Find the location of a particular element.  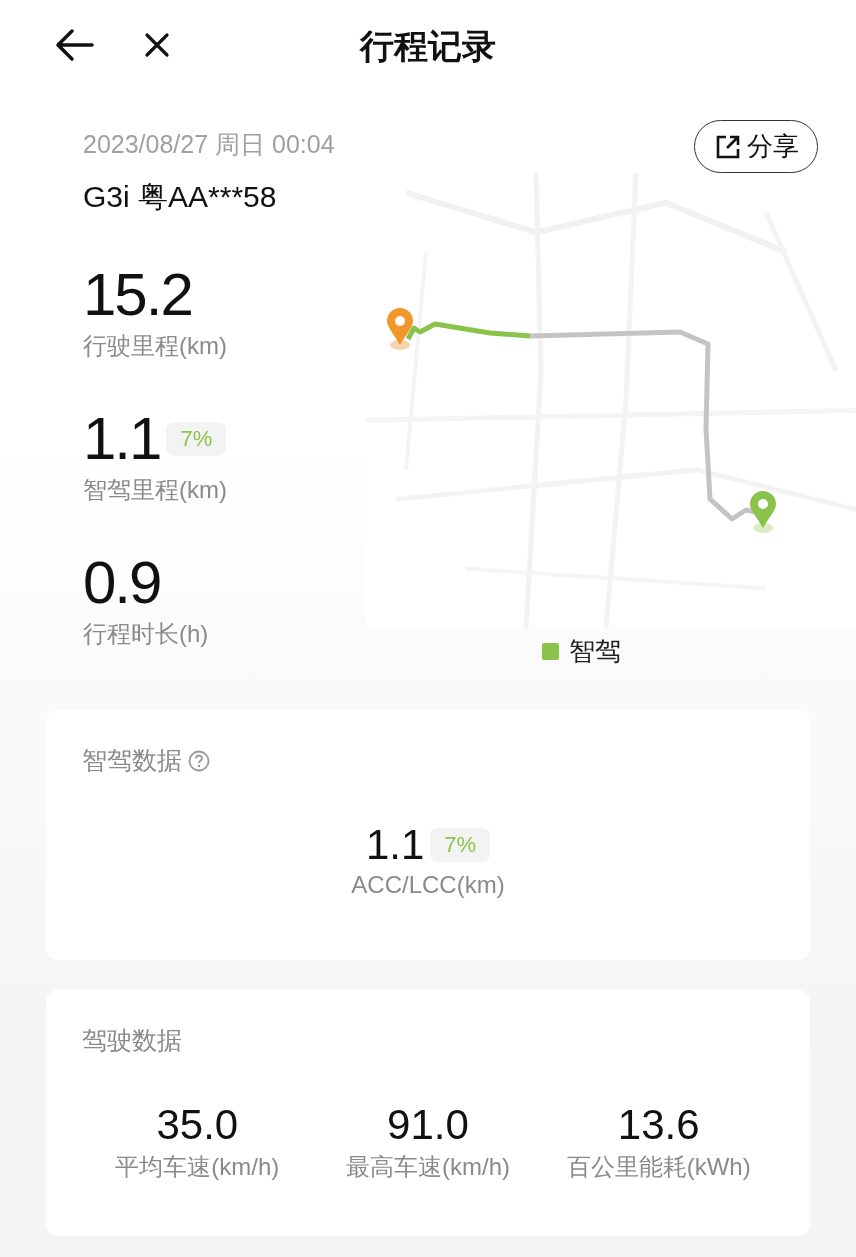

page-title: 行程记录 is located at coordinates (427, 46).